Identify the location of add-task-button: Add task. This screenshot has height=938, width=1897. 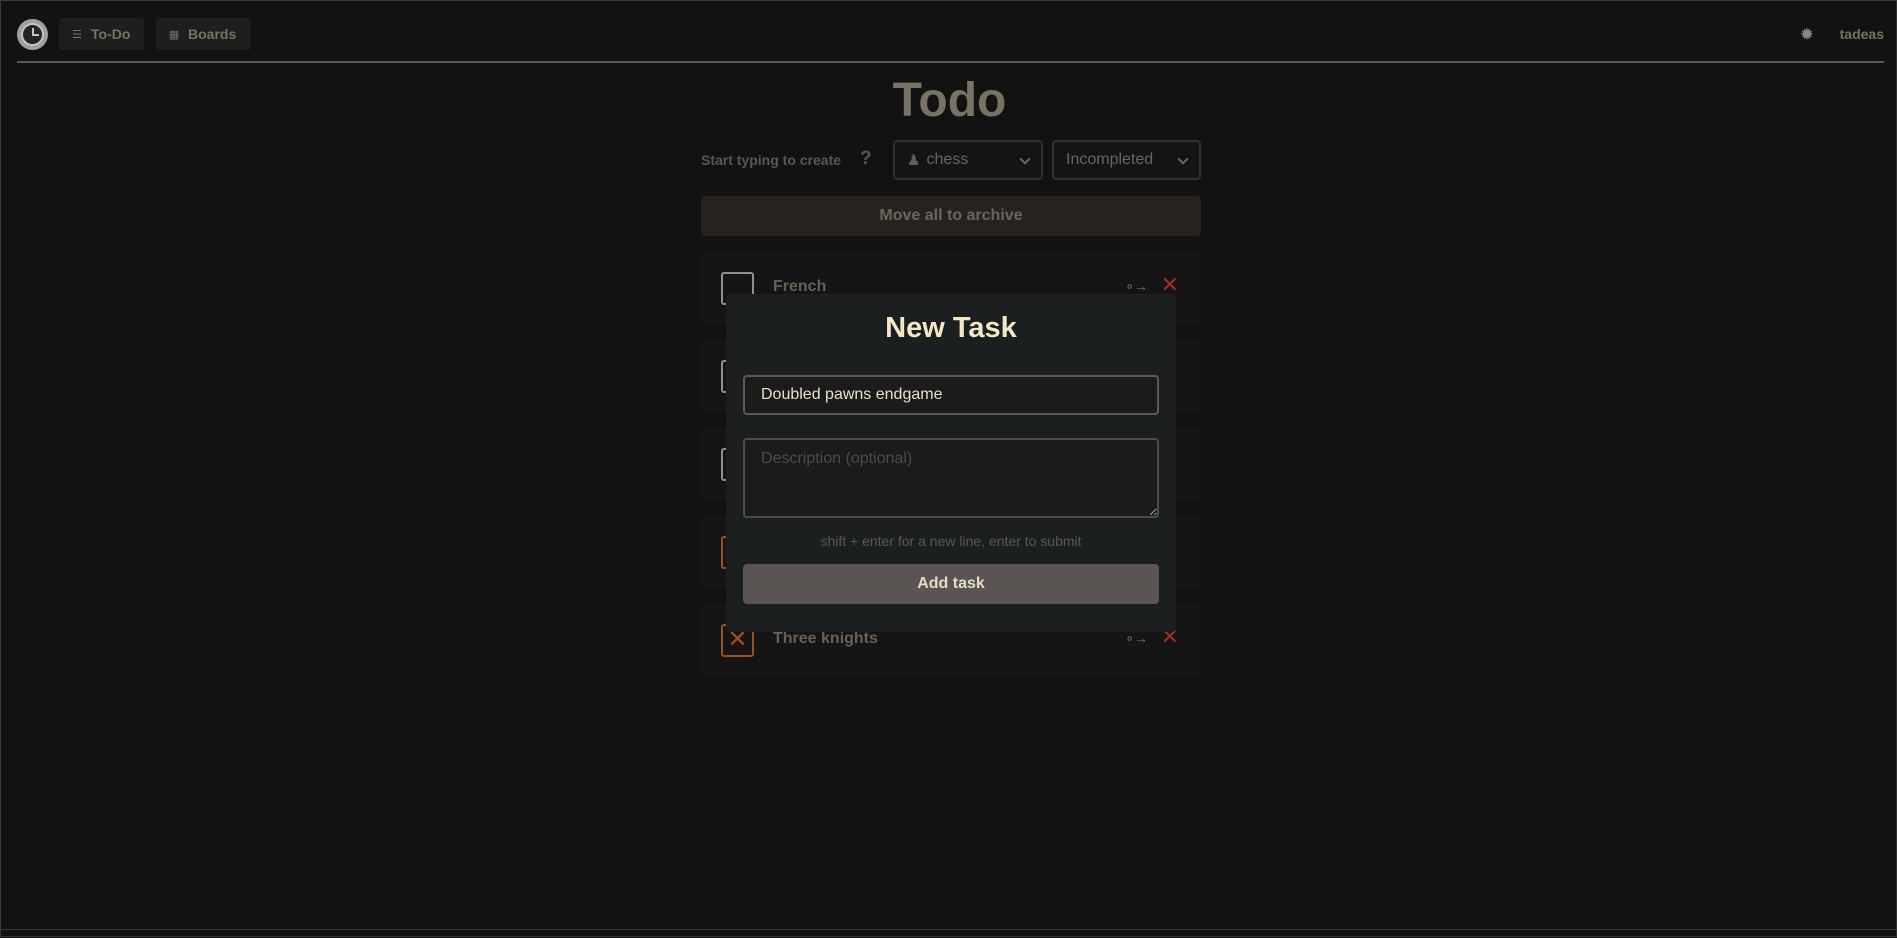
(951, 584).